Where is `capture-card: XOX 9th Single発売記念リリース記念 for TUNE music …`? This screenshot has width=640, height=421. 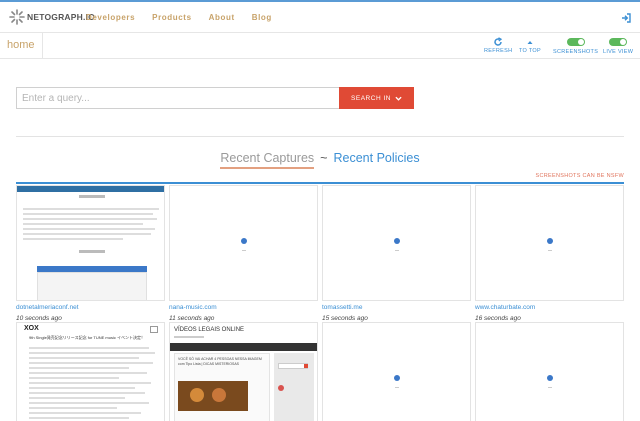
capture-card: XOX 9th Single発売記念リリース記念 for TUNE music … is located at coordinates (90, 371).